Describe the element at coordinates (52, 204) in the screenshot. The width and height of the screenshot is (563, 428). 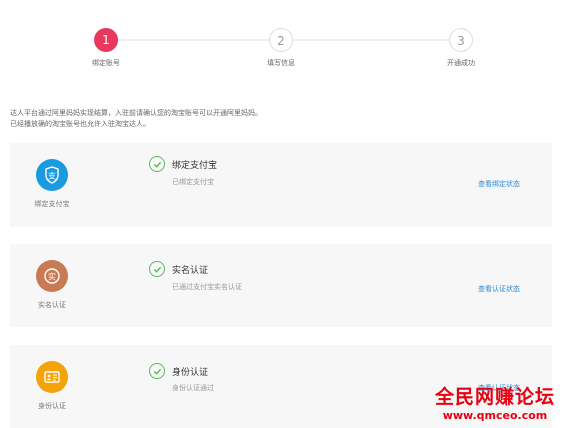
I see `badge-label: 绑定支付宝` at that location.